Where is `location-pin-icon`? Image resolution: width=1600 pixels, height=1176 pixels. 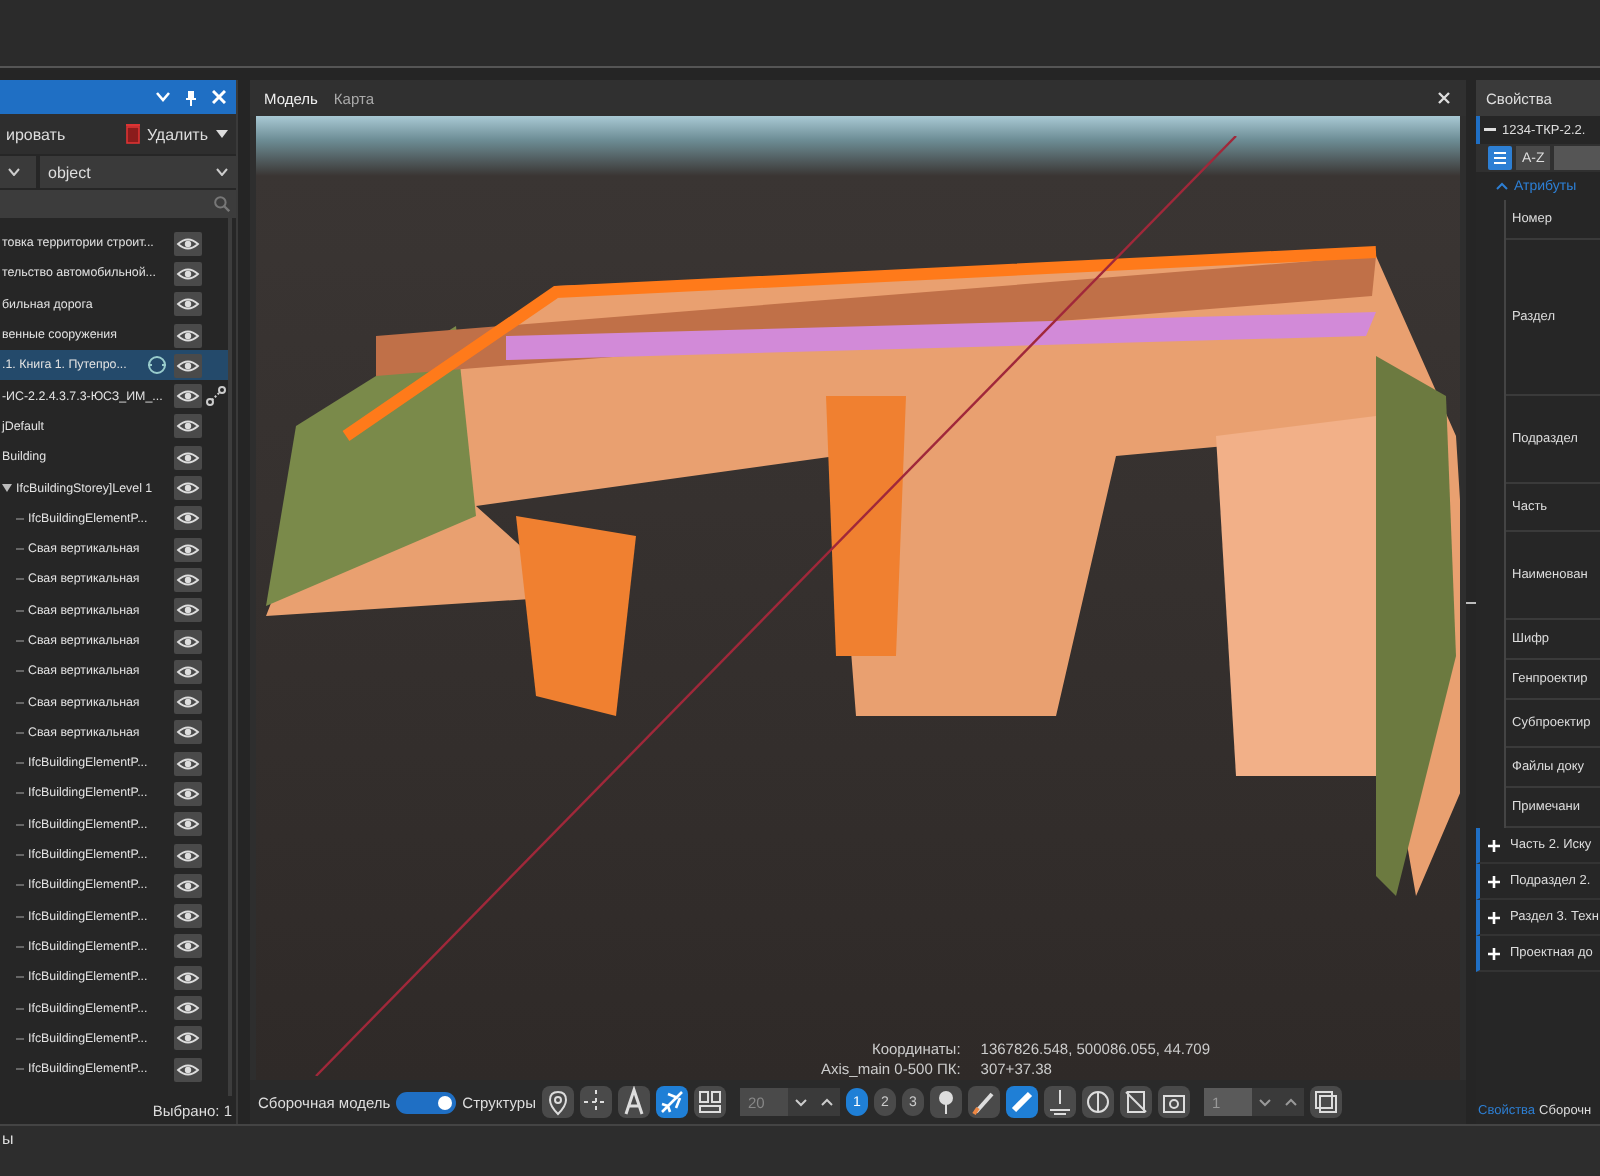
location-pin-icon is located at coordinates (557, 1102).